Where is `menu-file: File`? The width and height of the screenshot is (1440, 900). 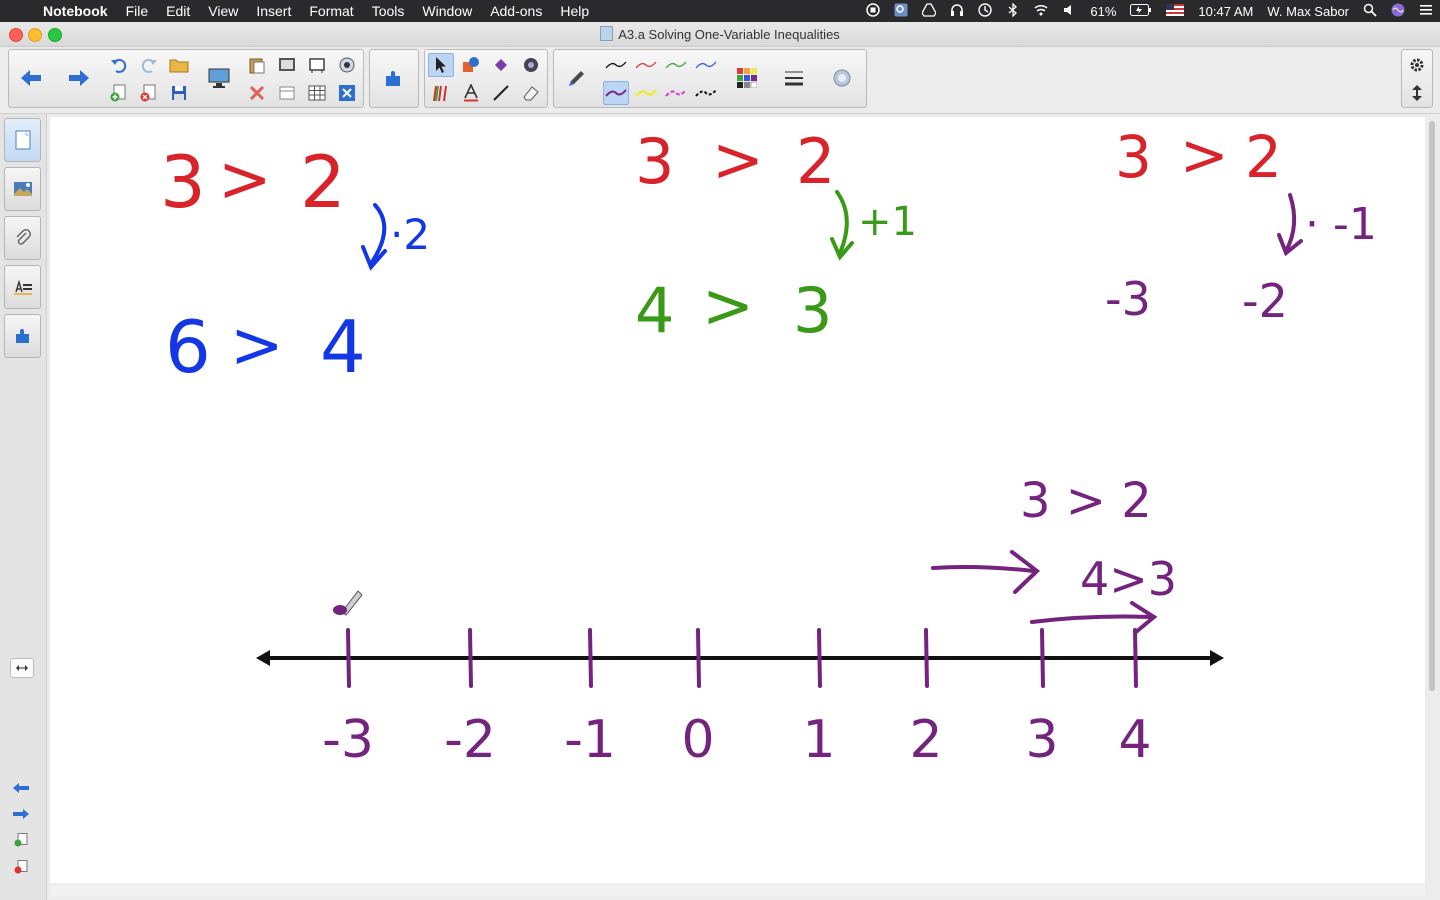
menu-file: File is located at coordinates (137, 11).